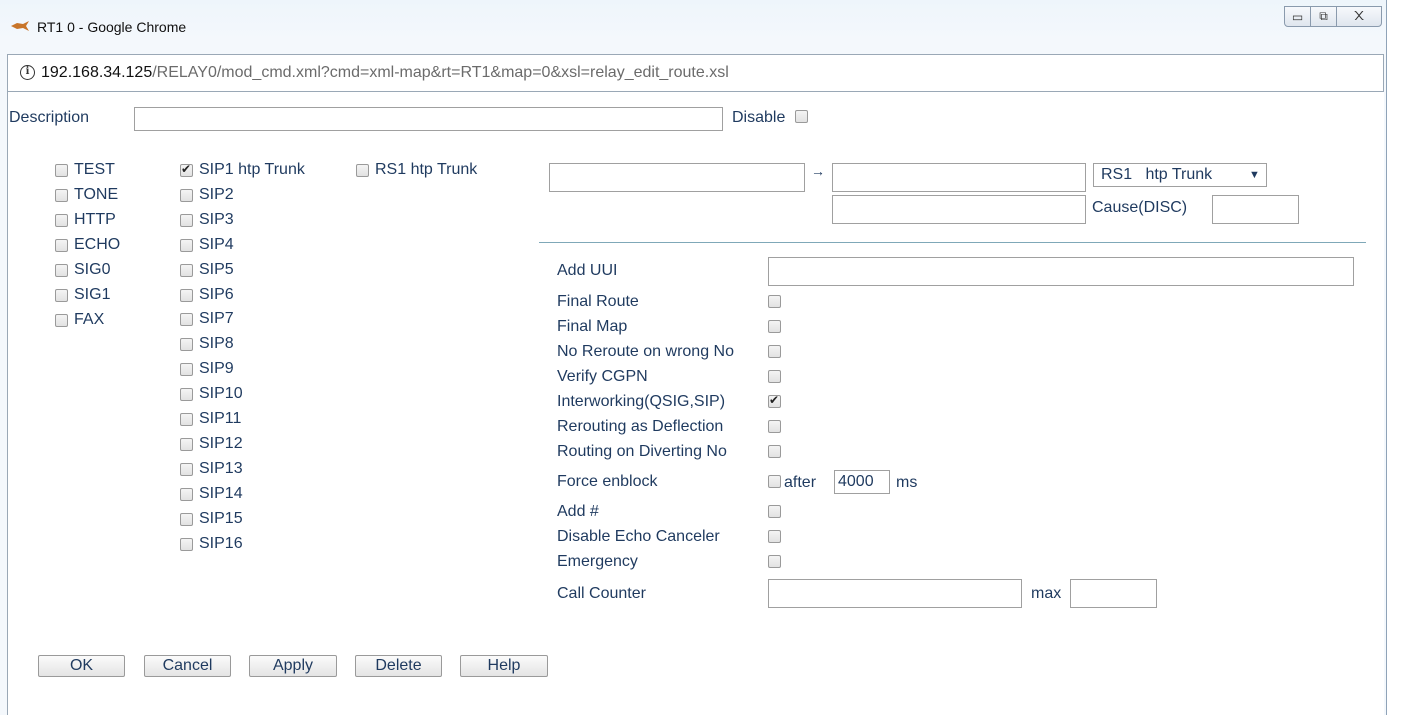 The width and height of the screenshot is (1403, 715). What do you see at coordinates (1297, 16) in the screenshot?
I see `minimize-button: ▭` at bounding box center [1297, 16].